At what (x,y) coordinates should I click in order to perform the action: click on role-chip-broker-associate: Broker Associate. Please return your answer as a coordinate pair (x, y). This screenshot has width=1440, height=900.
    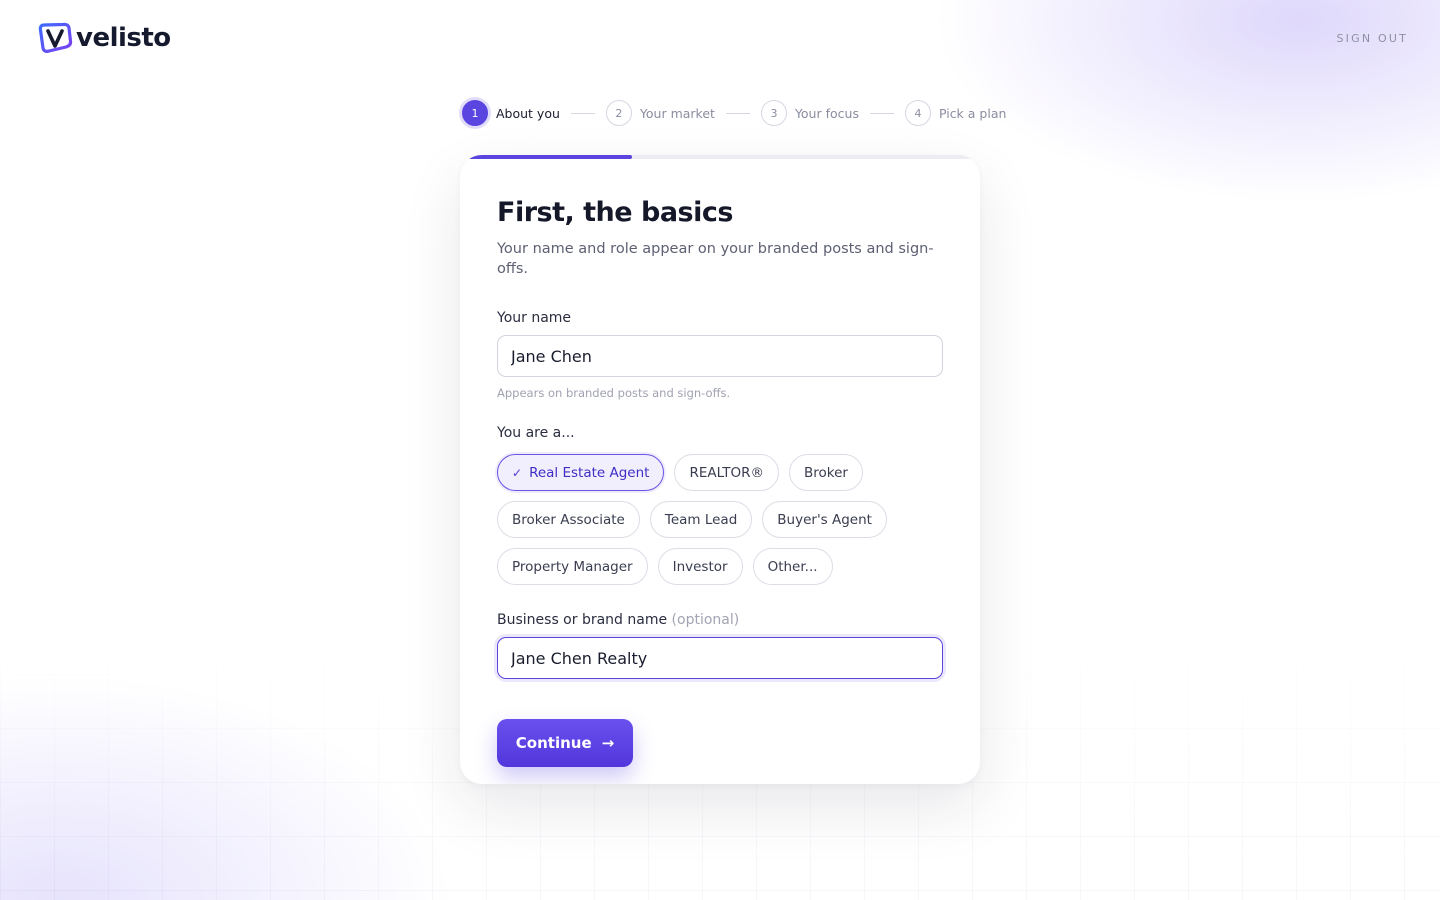
    Looking at the image, I should click on (568, 519).